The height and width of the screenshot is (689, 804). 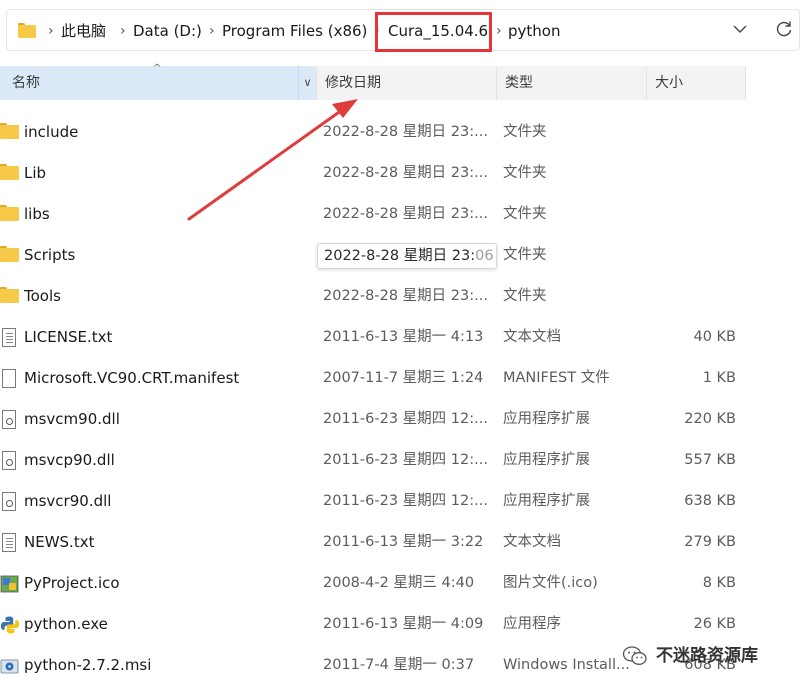 What do you see at coordinates (50, 255) in the screenshot?
I see `file-name: Scripts` at bounding box center [50, 255].